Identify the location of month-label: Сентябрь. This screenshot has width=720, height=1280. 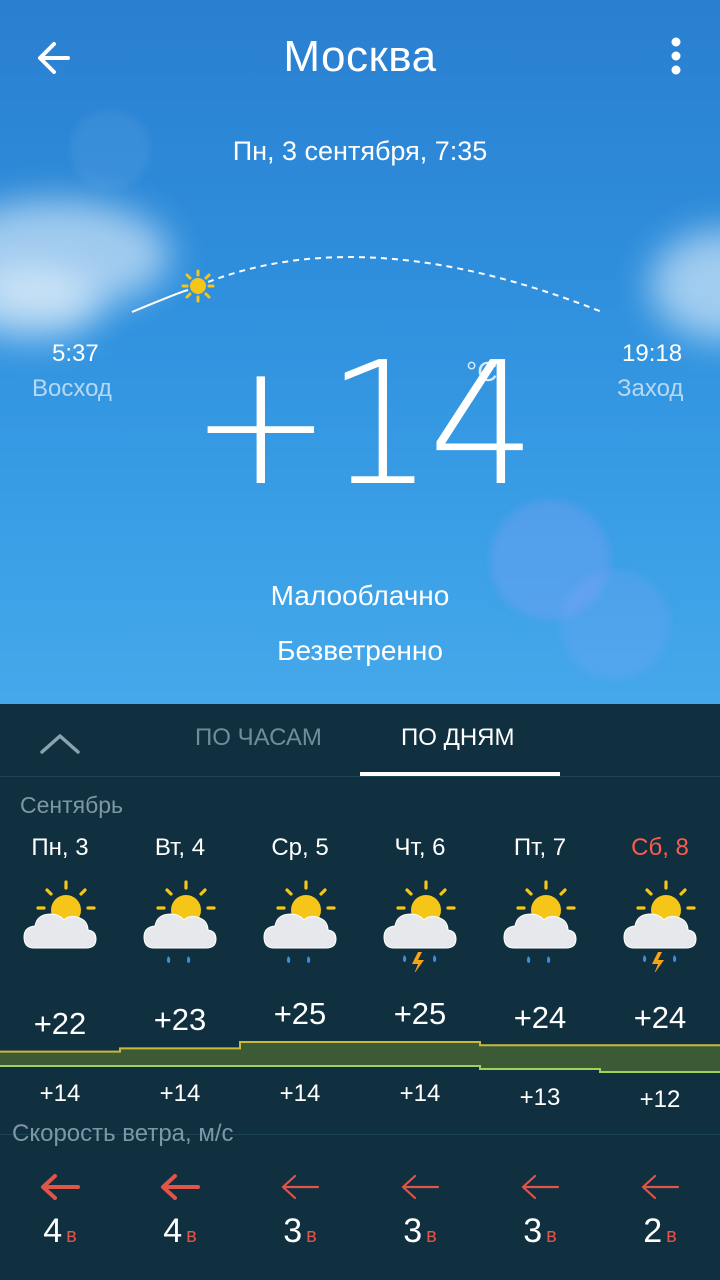
(72, 805).